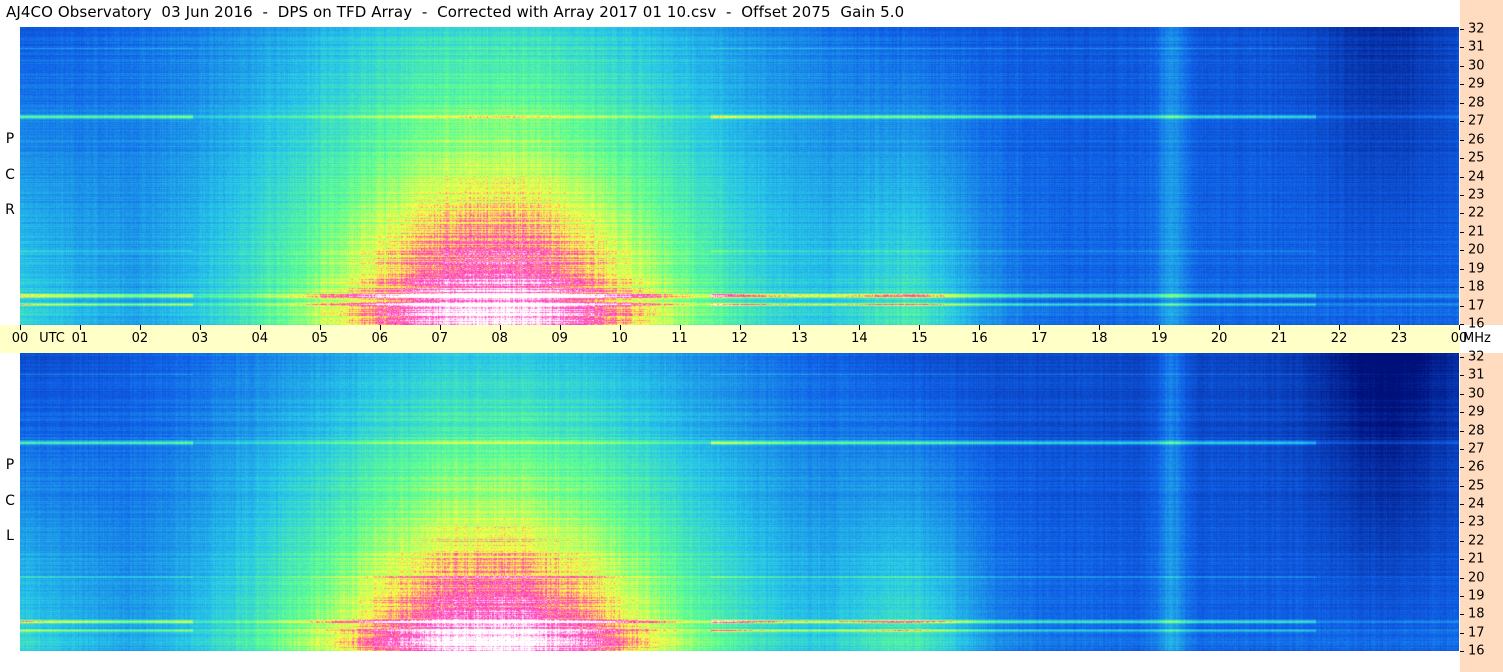 The height and width of the screenshot is (672, 1503). What do you see at coordinates (1399, 338) in the screenshot?
I see `time-tick-label: 23` at bounding box center [1399, 338].